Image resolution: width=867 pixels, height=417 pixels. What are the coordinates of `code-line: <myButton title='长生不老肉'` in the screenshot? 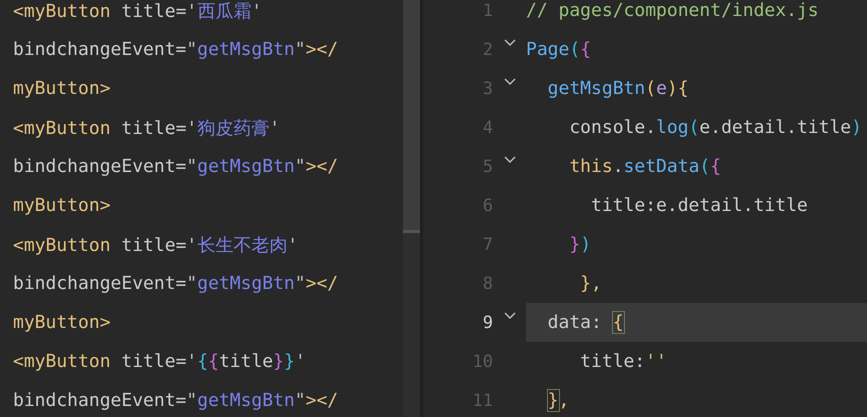 It's located at (155, 245).